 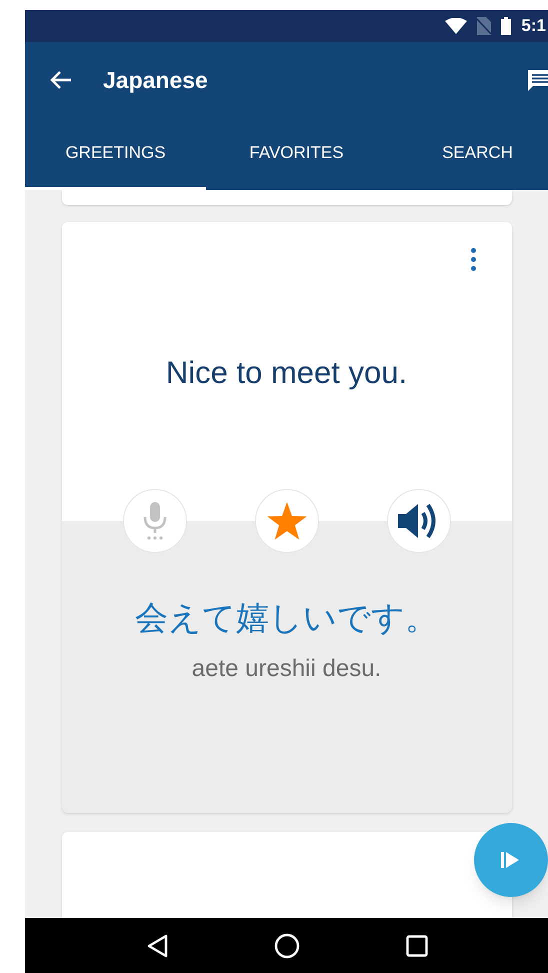 What do you see at coordinates (286, 521) in the screenshot?
I see `star-icon` at bounding box center [286, 521].